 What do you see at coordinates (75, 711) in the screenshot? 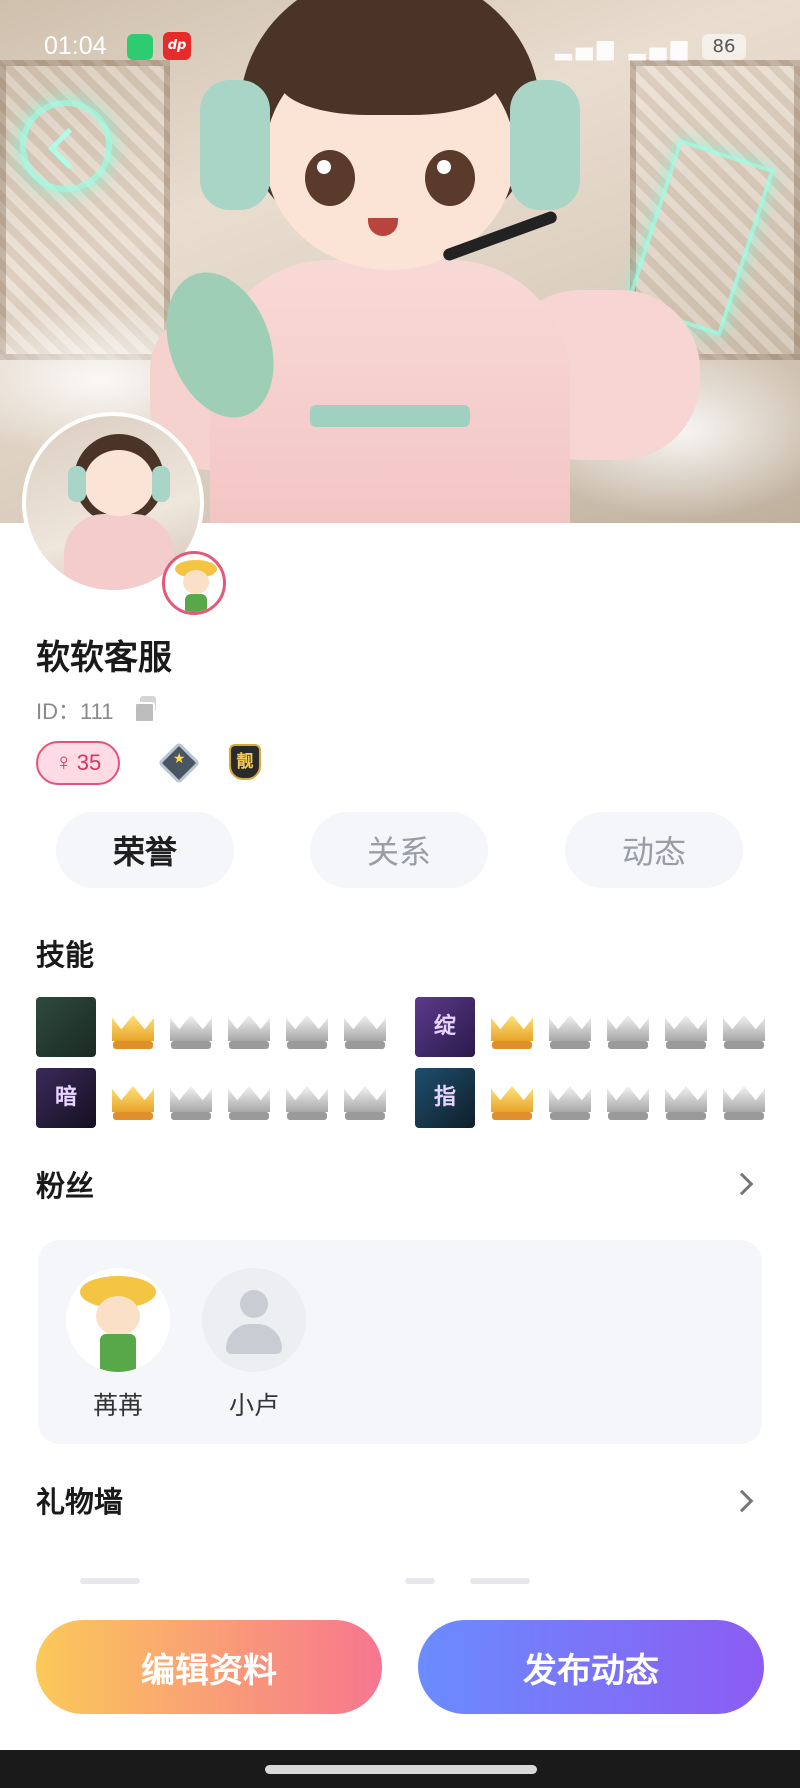
I see `profile-id: ID：111` at bounding box center [75, 711].